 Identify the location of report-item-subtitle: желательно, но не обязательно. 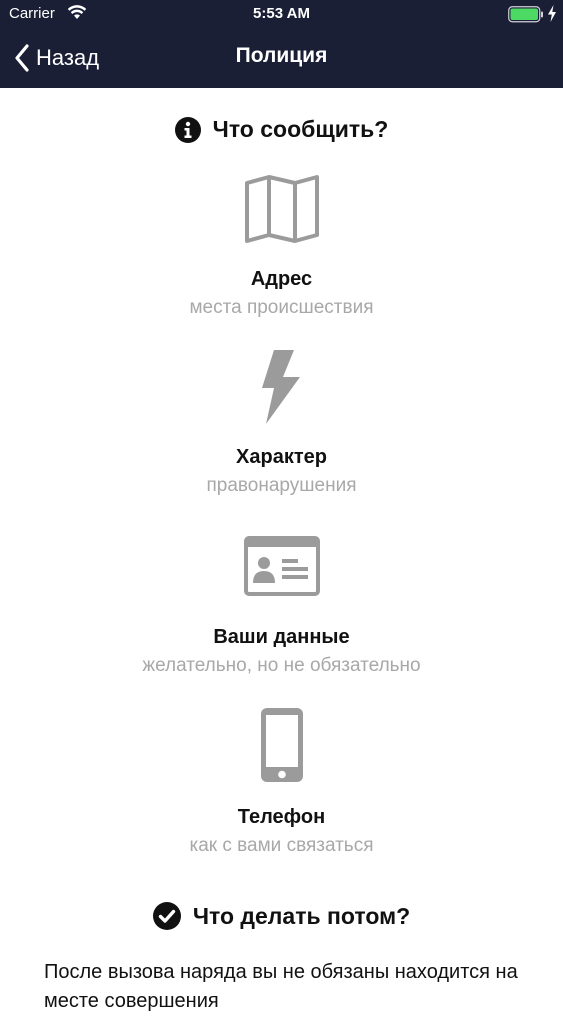
(281, 665).